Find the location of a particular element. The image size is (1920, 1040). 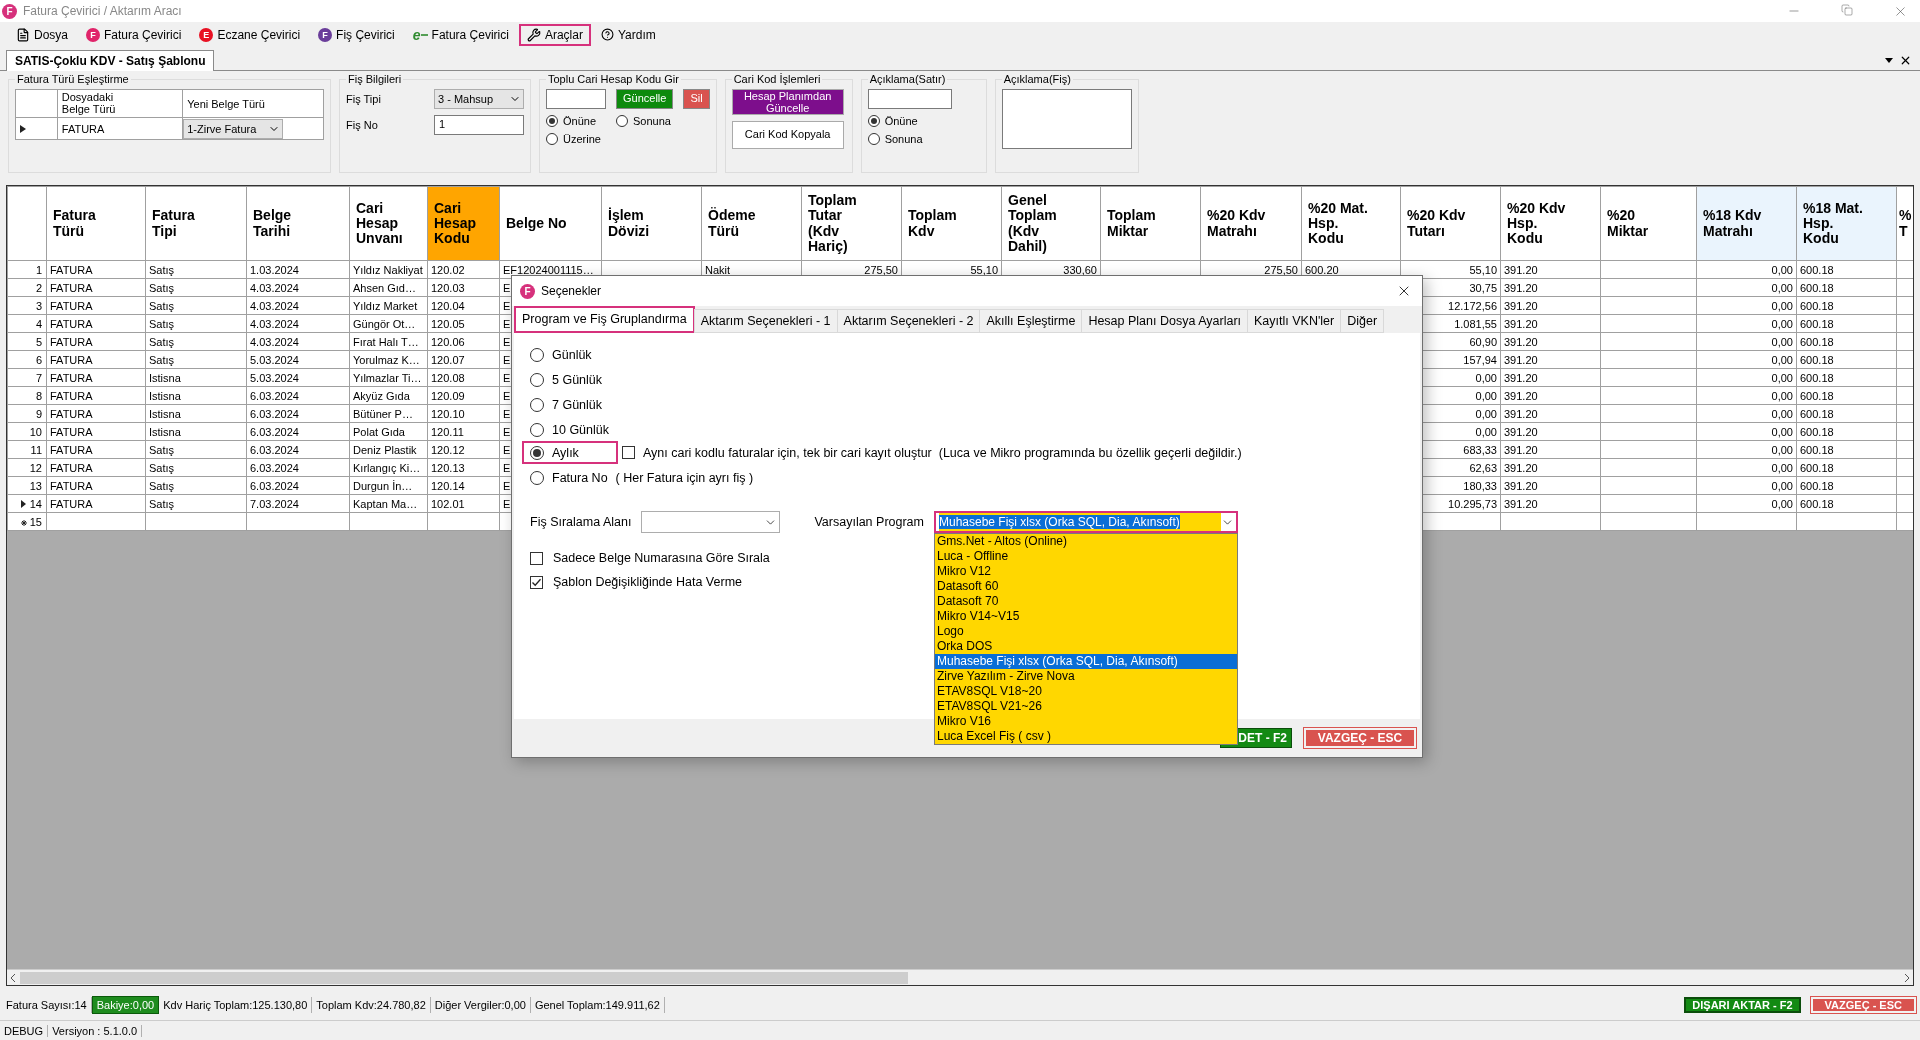

copy-code-button: Cari Kod Kopyala is located at coordinates (787, 135).